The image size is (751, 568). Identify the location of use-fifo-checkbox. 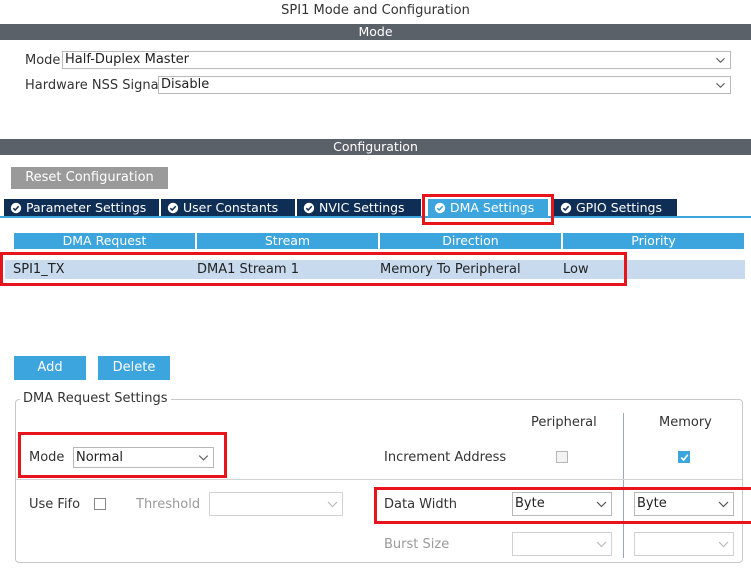
(100, 504).